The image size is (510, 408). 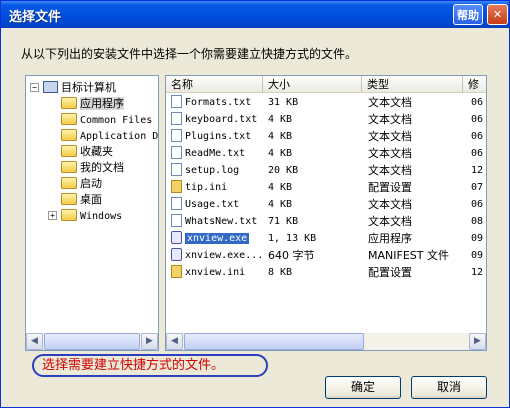 I want to click on exe-file-icon, so click(x=176, y=237).